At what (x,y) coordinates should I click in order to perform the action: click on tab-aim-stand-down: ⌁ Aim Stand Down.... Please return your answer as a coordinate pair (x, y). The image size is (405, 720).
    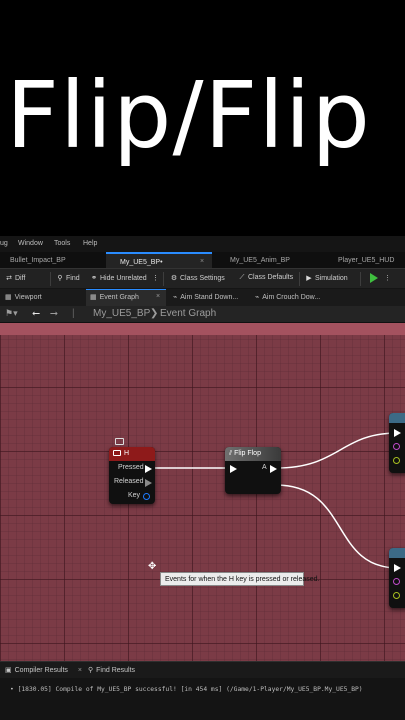
    Looking at the image, I should click on (205, 297).